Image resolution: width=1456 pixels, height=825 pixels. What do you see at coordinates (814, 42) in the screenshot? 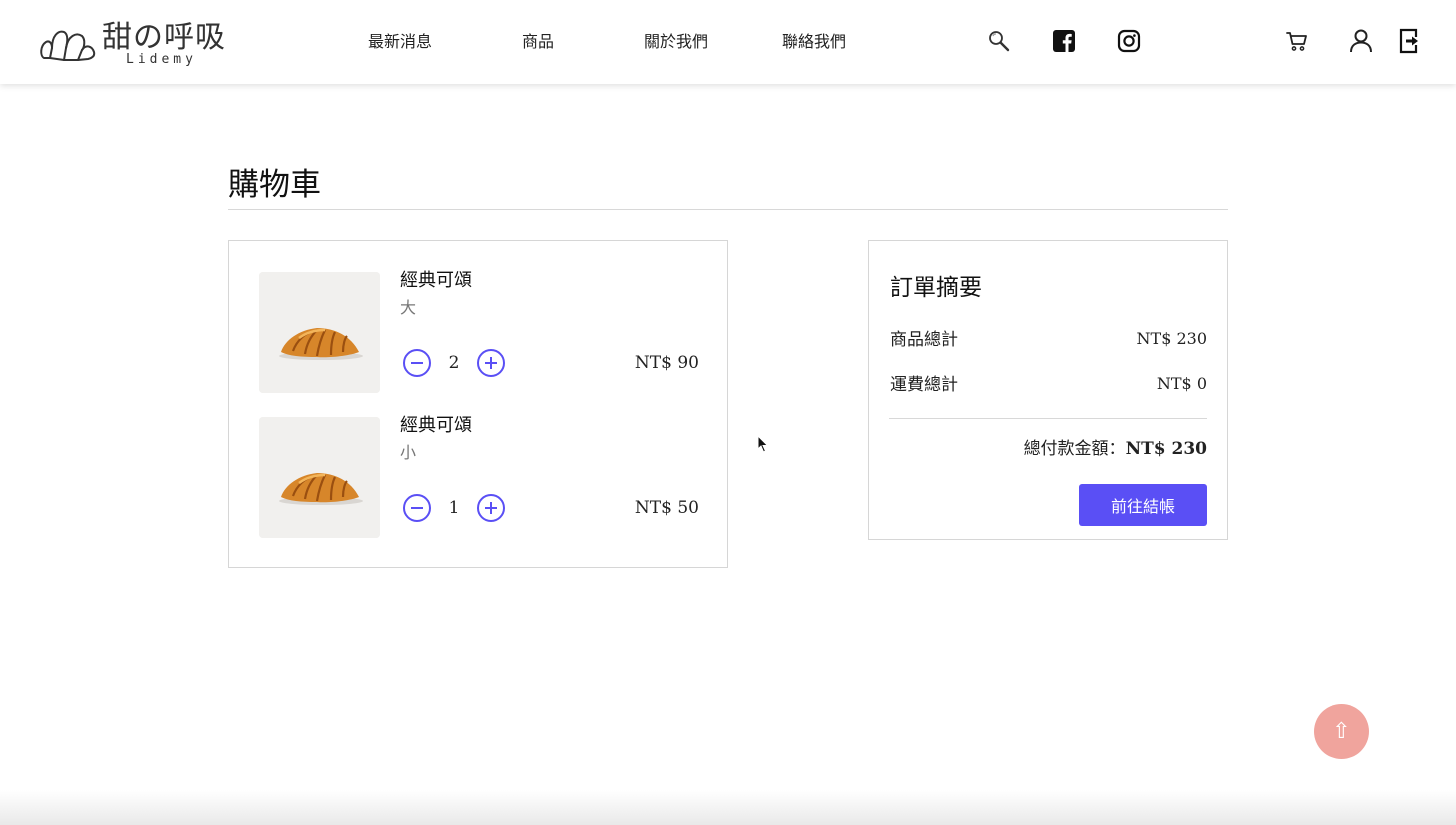
I see `nav-item-contact: 聯絡我們` at bounding box center [814, 42].